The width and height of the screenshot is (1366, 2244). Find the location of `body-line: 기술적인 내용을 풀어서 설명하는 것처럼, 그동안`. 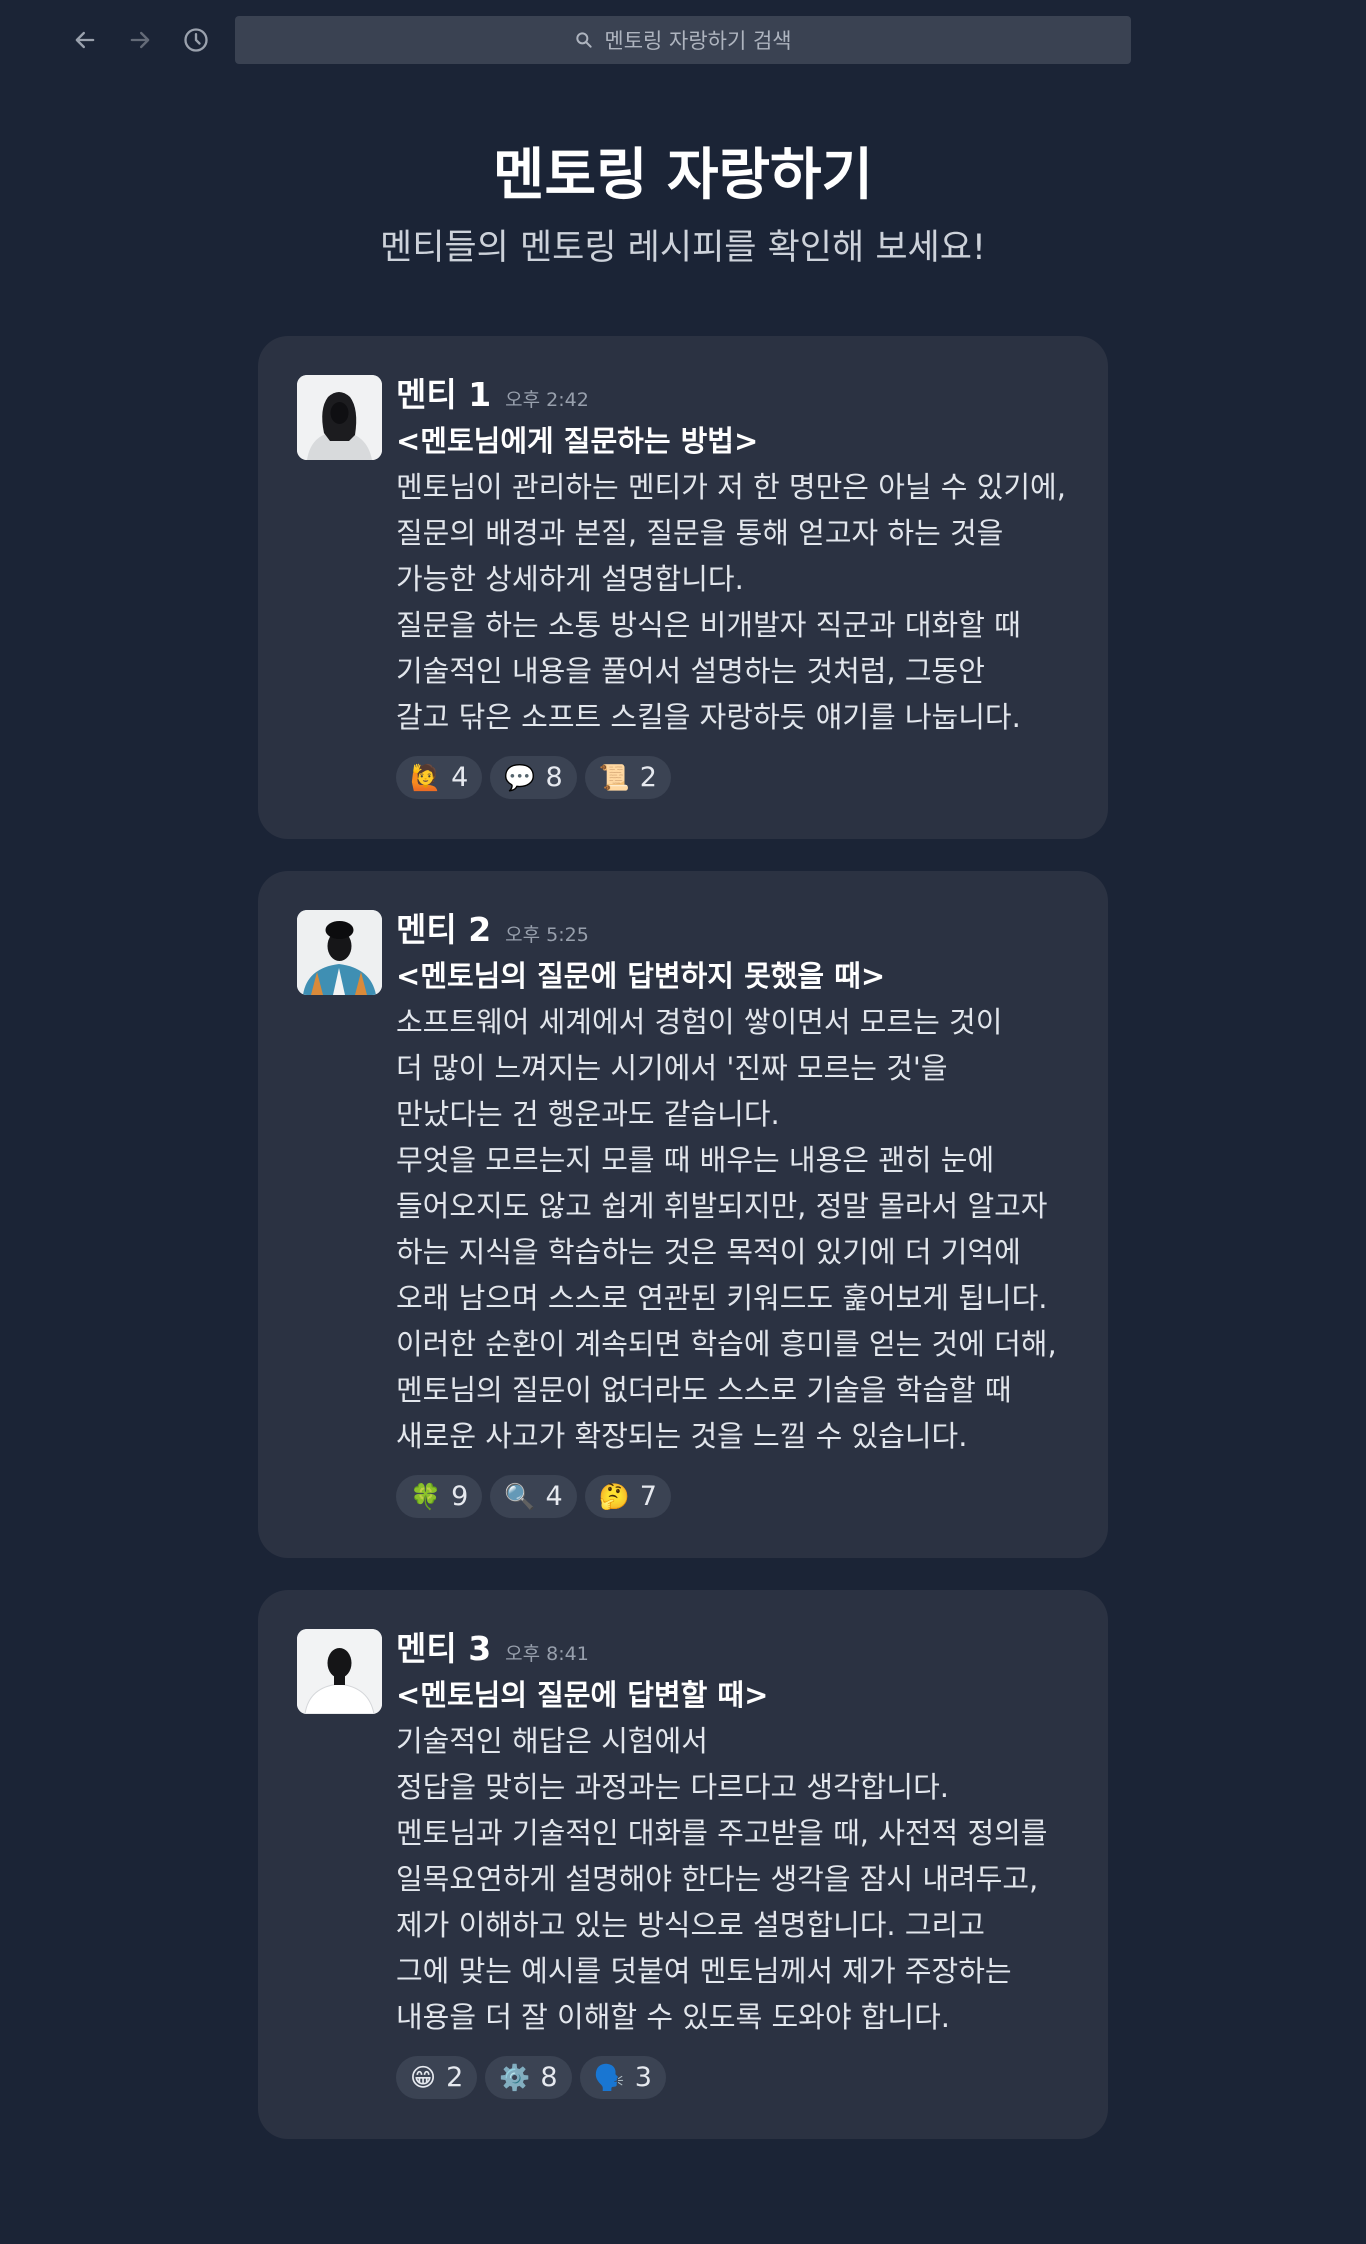

body-line: 기술적인 내용을 풀어서 설명하는 것처럼, 그동안 is located at coordinates (690, 671).